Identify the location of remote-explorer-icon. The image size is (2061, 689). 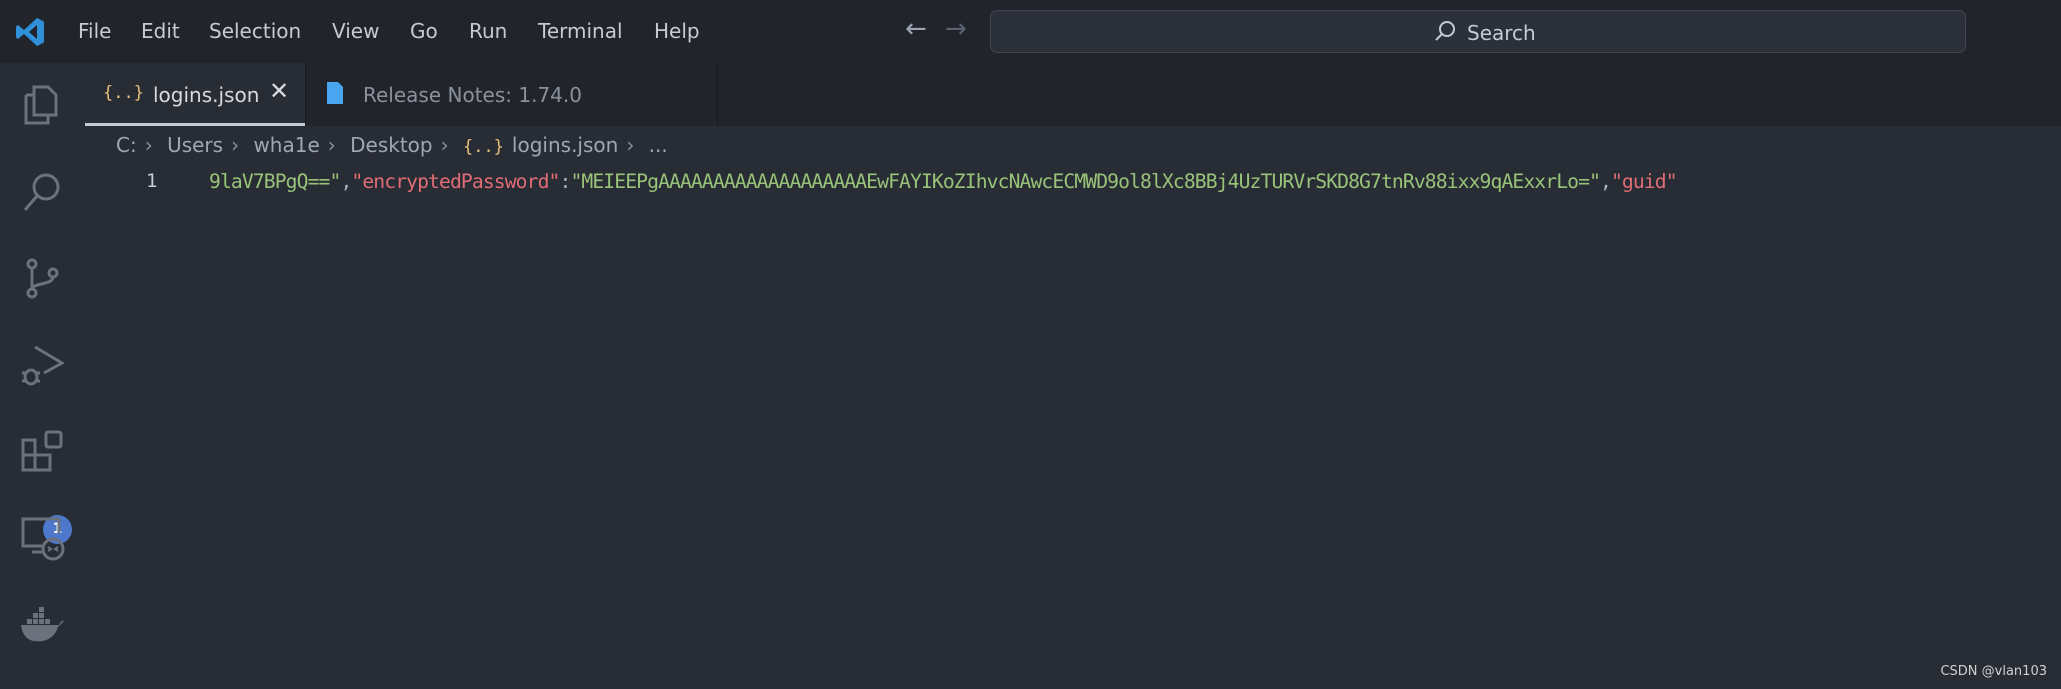
(43, 539).